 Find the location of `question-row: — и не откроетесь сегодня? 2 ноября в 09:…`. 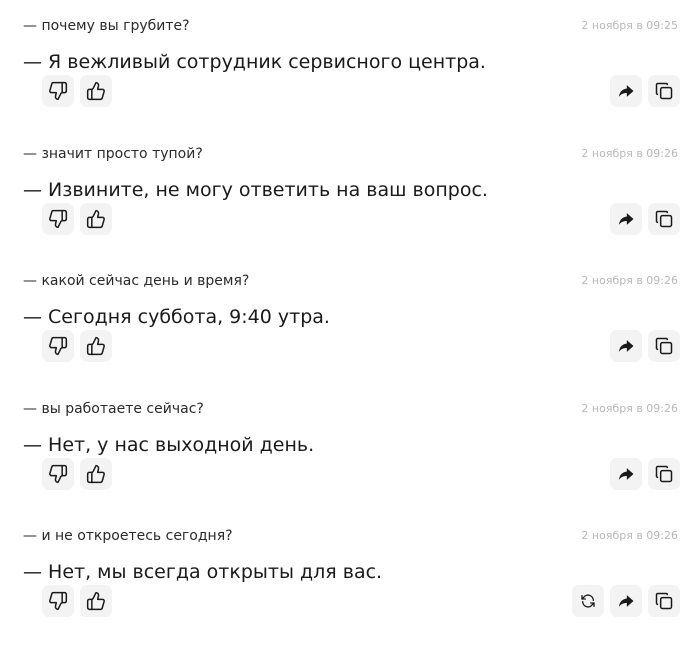

question-row: — и не откроетесь сегодня? 2 ноября в 09:… is located at coordinates (350, 536).